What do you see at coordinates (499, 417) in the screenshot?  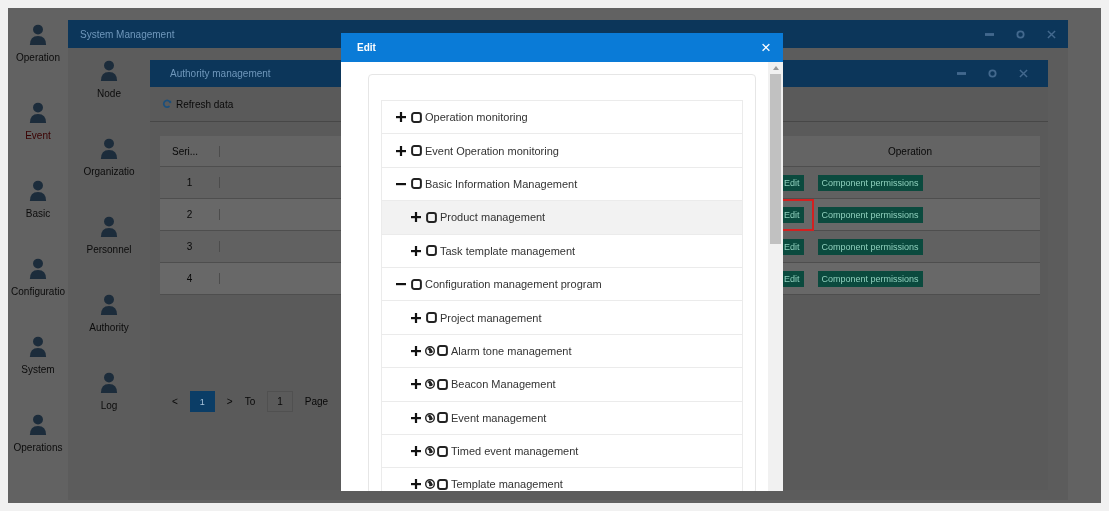 I see `tree-label: Event management` at bounding box center [499, 417].